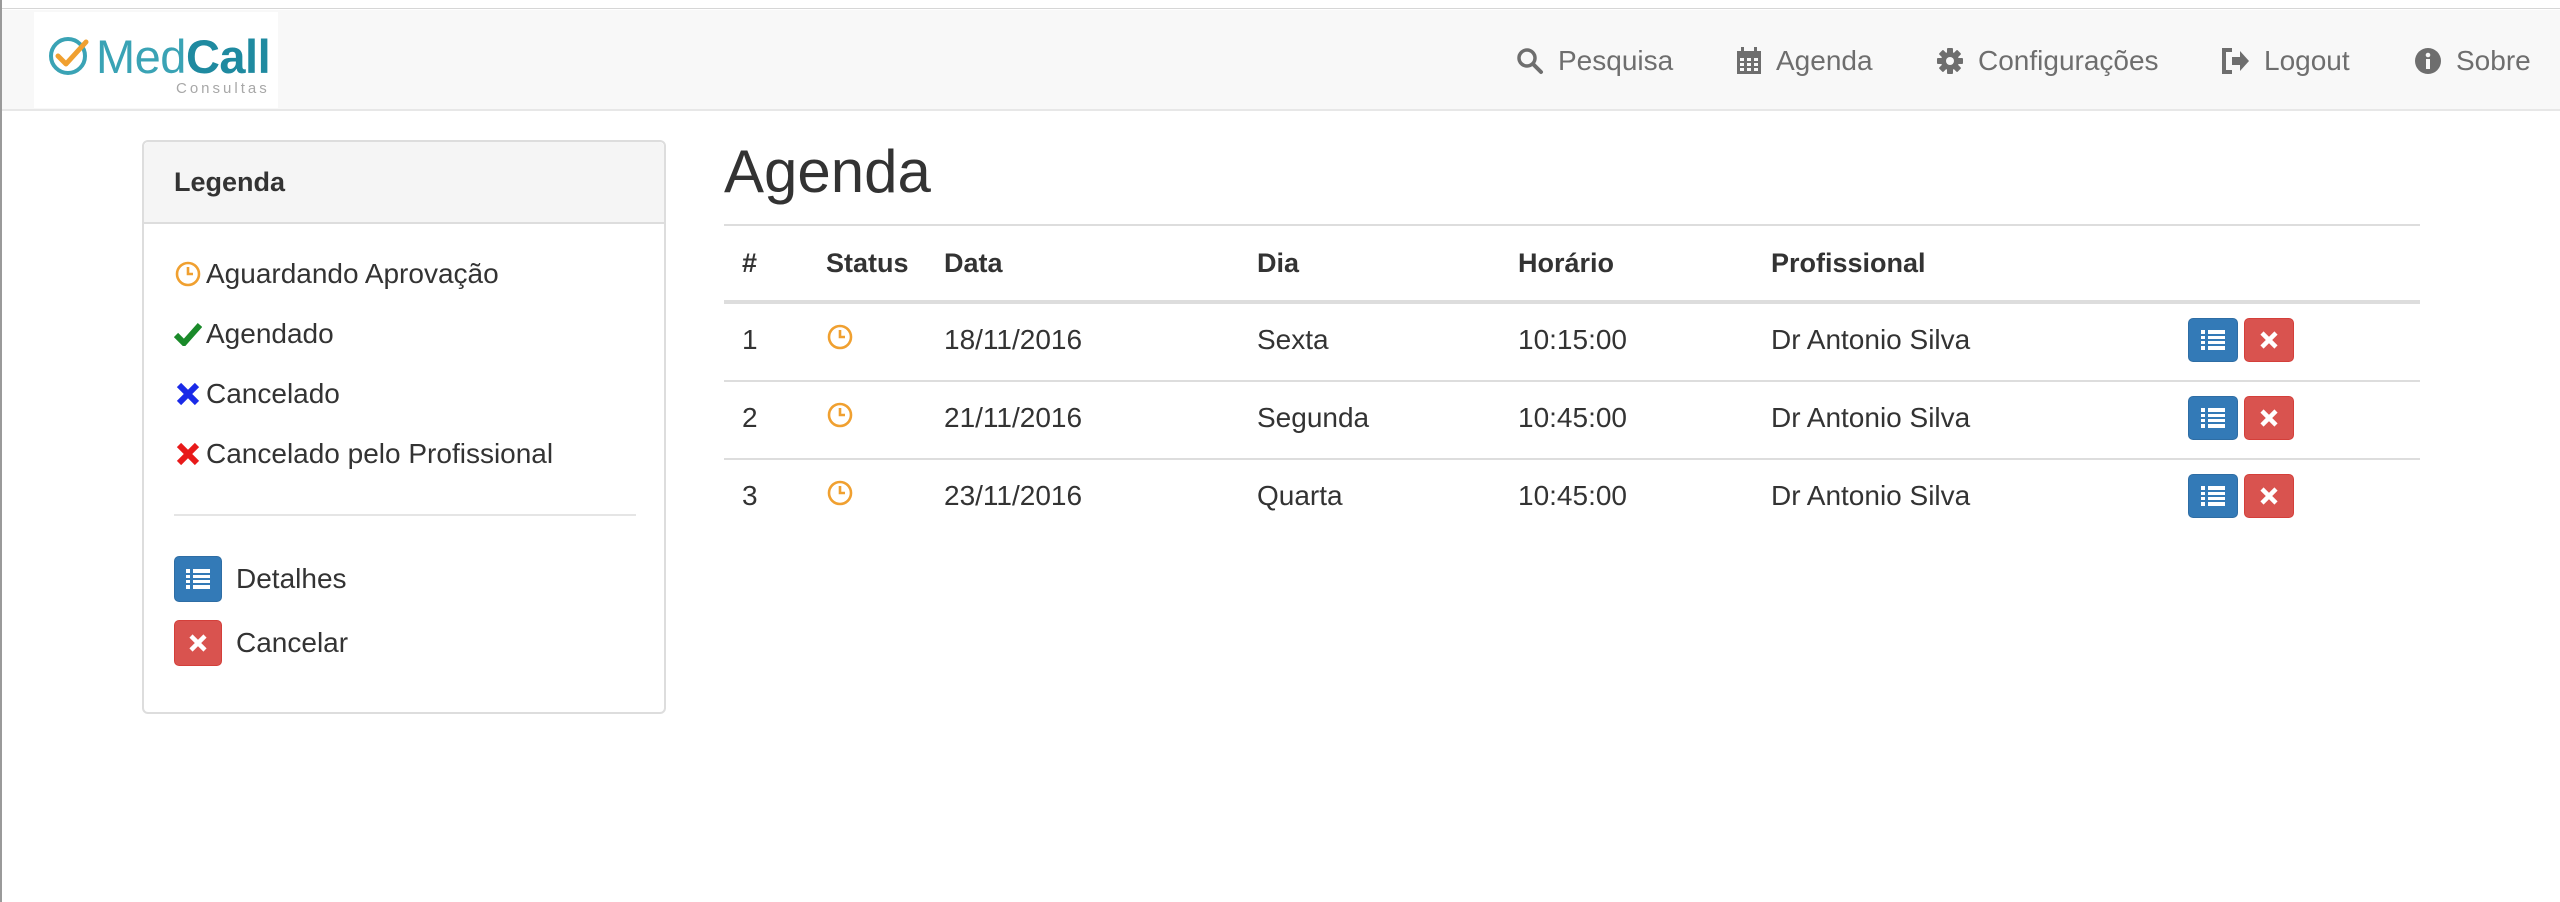  What do you see at coordinates (1530, 60) in the screenshot?
I see `search-icon` at bounding box center [1530, 60].